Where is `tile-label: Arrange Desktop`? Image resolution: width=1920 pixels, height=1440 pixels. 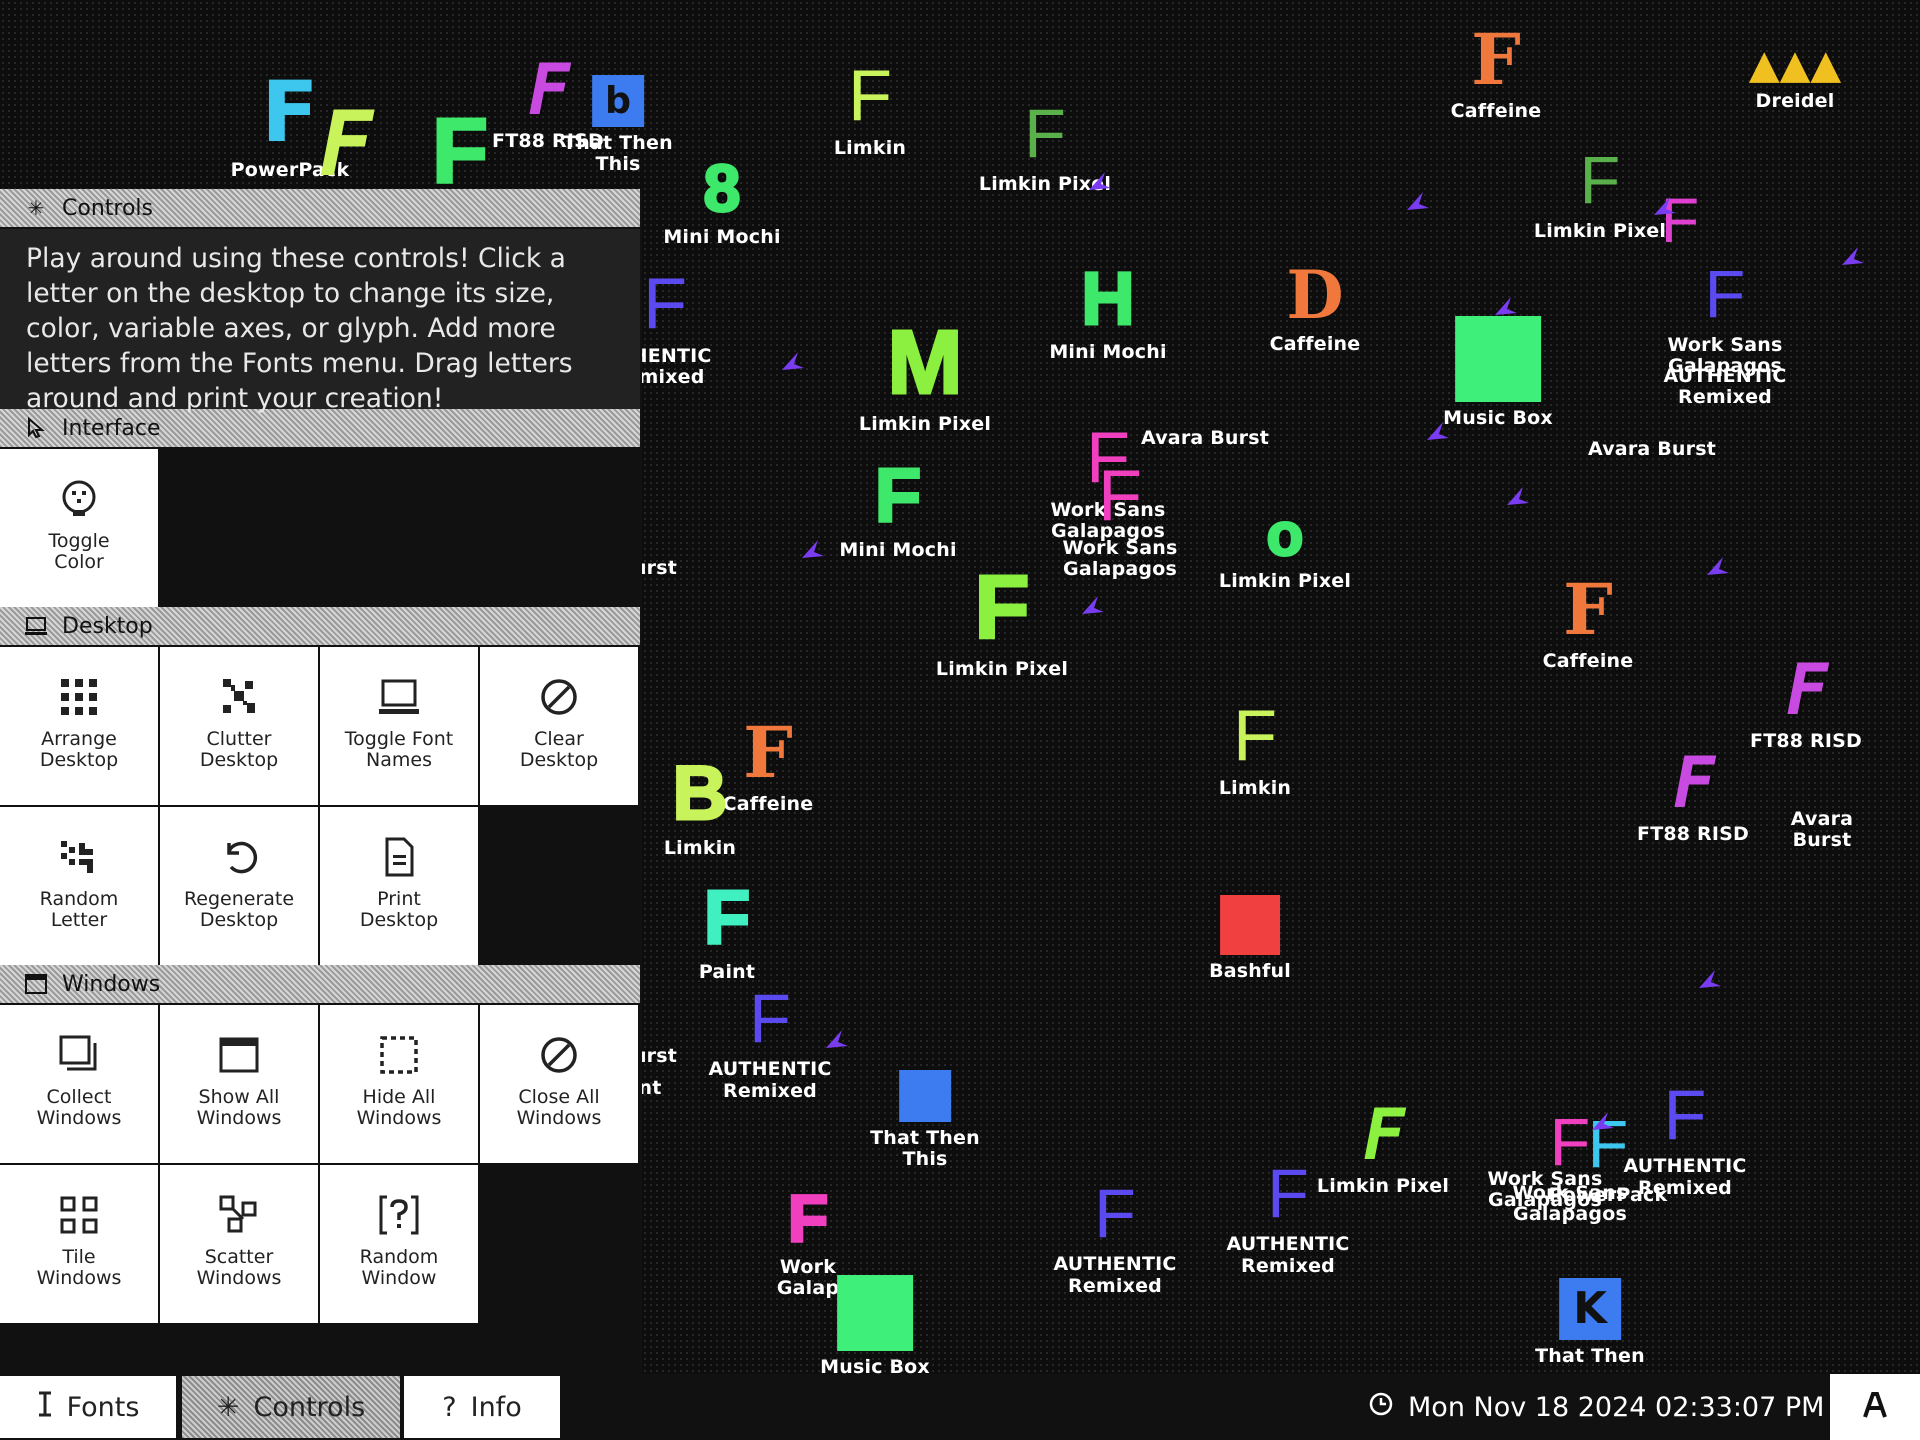 tile-label: Arrange Desktop is located at coordinates (79, 749).